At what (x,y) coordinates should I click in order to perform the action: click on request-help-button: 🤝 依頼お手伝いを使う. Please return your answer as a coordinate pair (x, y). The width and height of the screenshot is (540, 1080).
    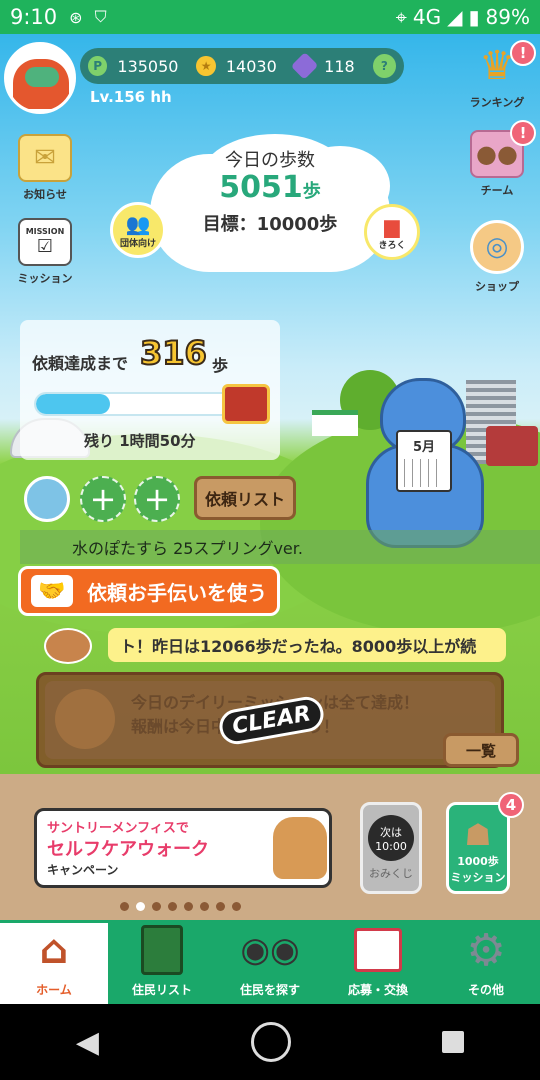
    Looking at the image, I should click on (149, 591).